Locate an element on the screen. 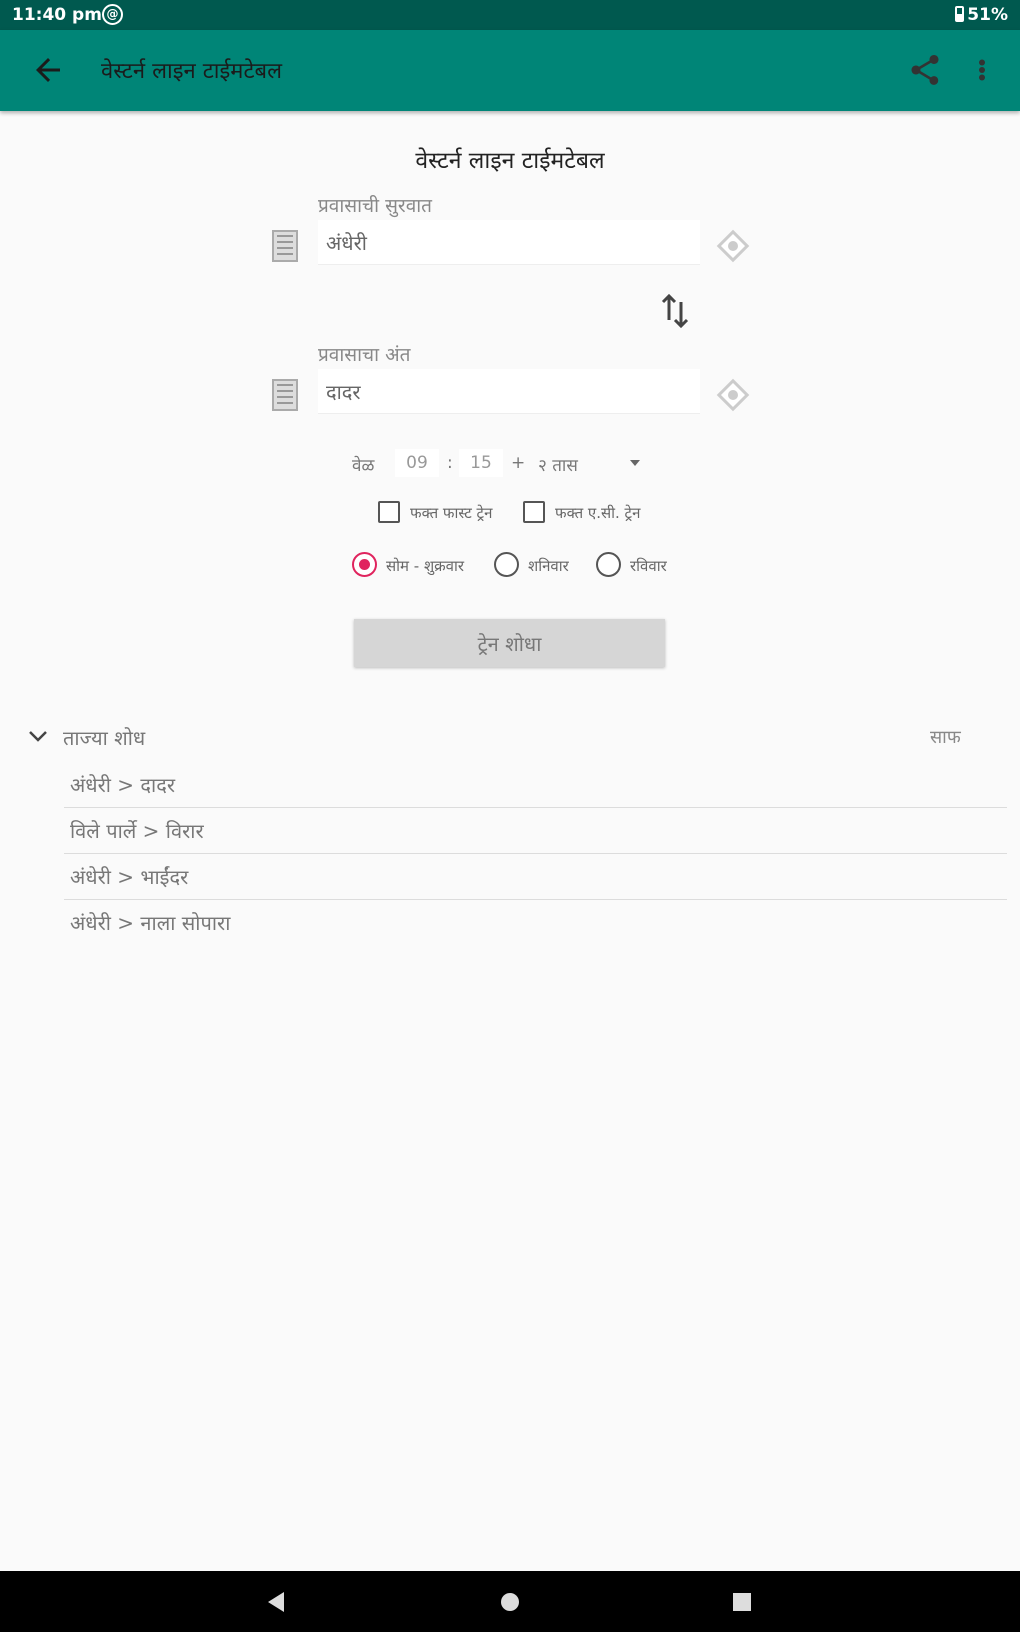 Image resolution: width=1020 pixels, height=1632 pixels. clear-recent-button: साफ is located at coordinates (945, 737).